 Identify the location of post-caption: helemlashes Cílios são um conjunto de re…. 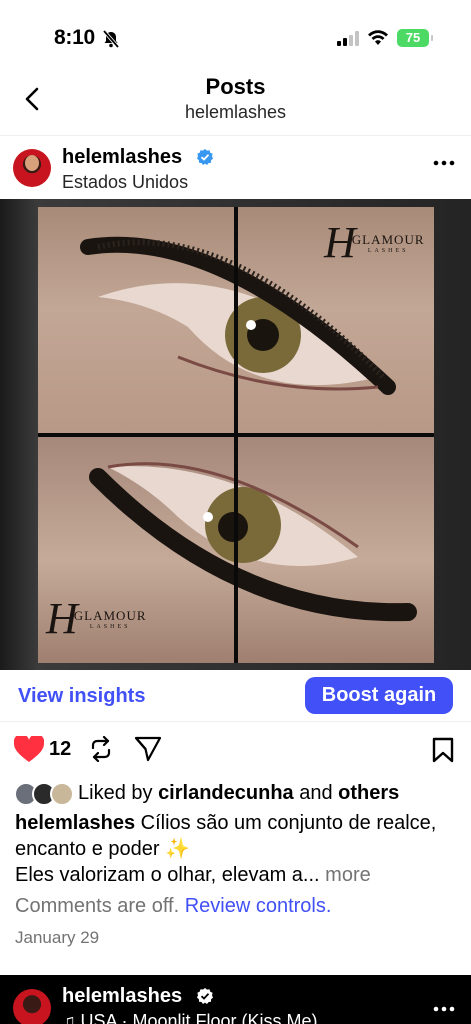
(237, 849).